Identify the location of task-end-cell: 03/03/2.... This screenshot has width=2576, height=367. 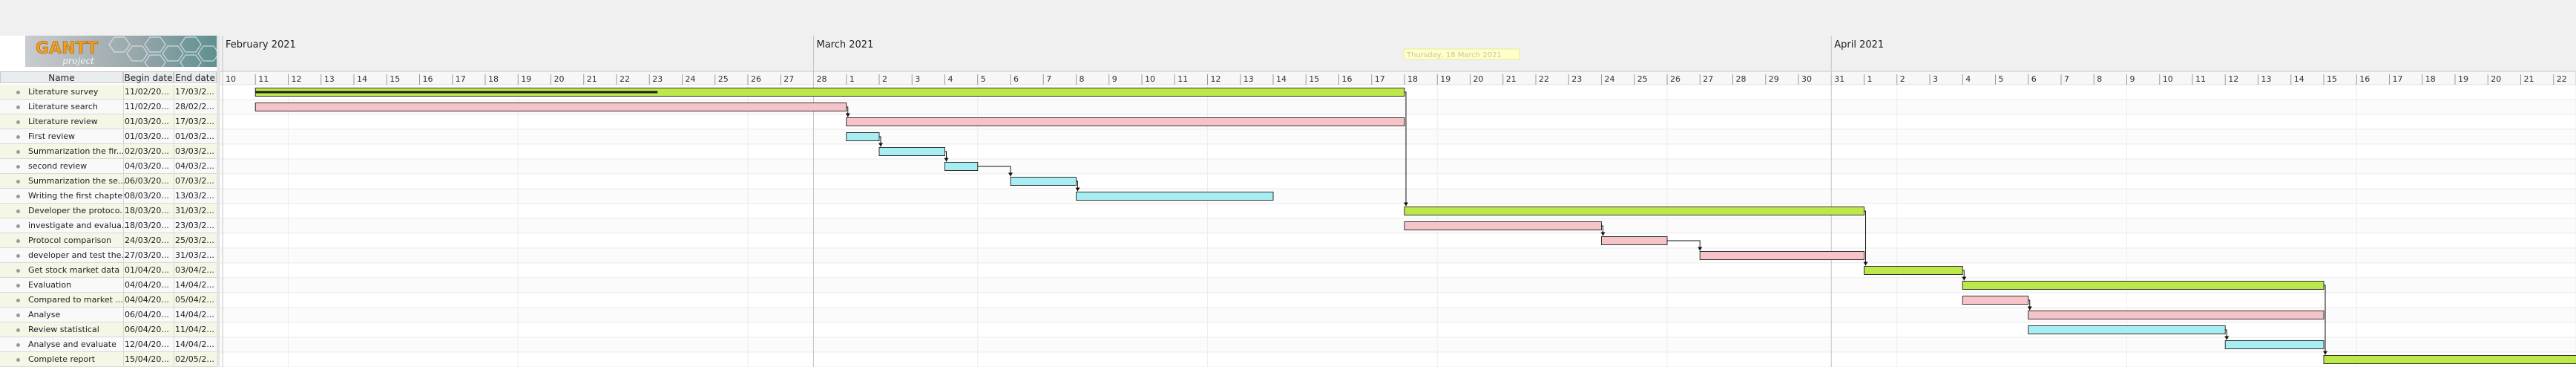
(196, 151).